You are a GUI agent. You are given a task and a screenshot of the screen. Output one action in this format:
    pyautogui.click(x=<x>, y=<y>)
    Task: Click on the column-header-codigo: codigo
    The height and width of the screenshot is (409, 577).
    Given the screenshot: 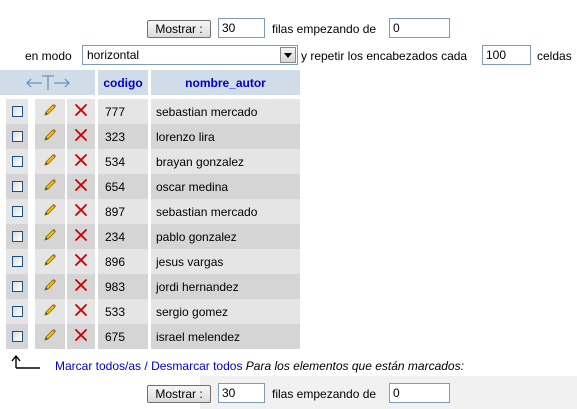 What is the action you would take?
    pyautogui.click(x=123, y=82)
    